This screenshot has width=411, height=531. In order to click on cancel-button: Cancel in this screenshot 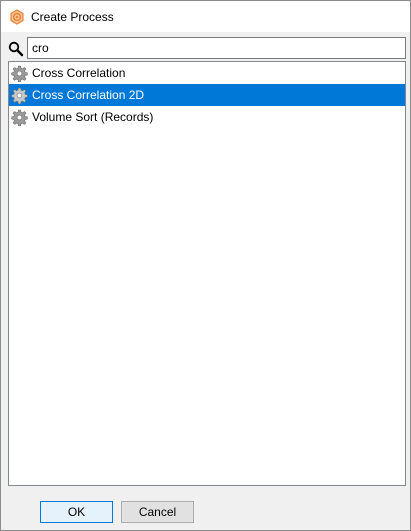, I will do `click(157, 512)`.